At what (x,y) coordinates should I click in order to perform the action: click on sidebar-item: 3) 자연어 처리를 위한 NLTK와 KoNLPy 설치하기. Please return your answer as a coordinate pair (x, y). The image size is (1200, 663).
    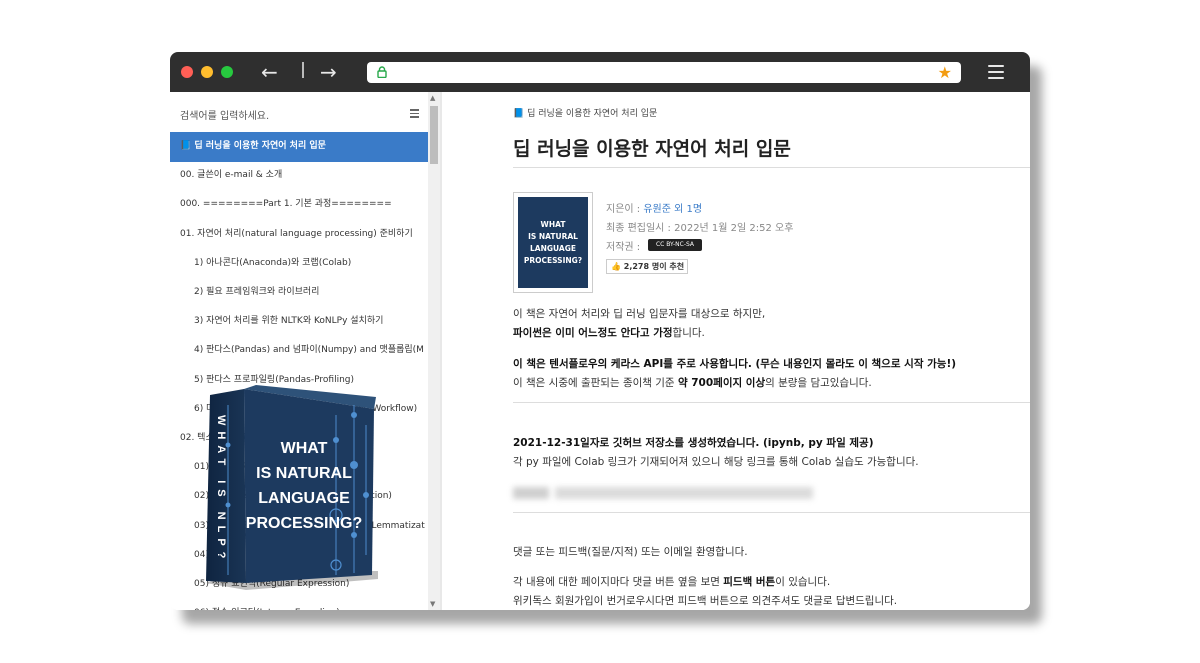
    Looking at the image, I should click on (299, 321).